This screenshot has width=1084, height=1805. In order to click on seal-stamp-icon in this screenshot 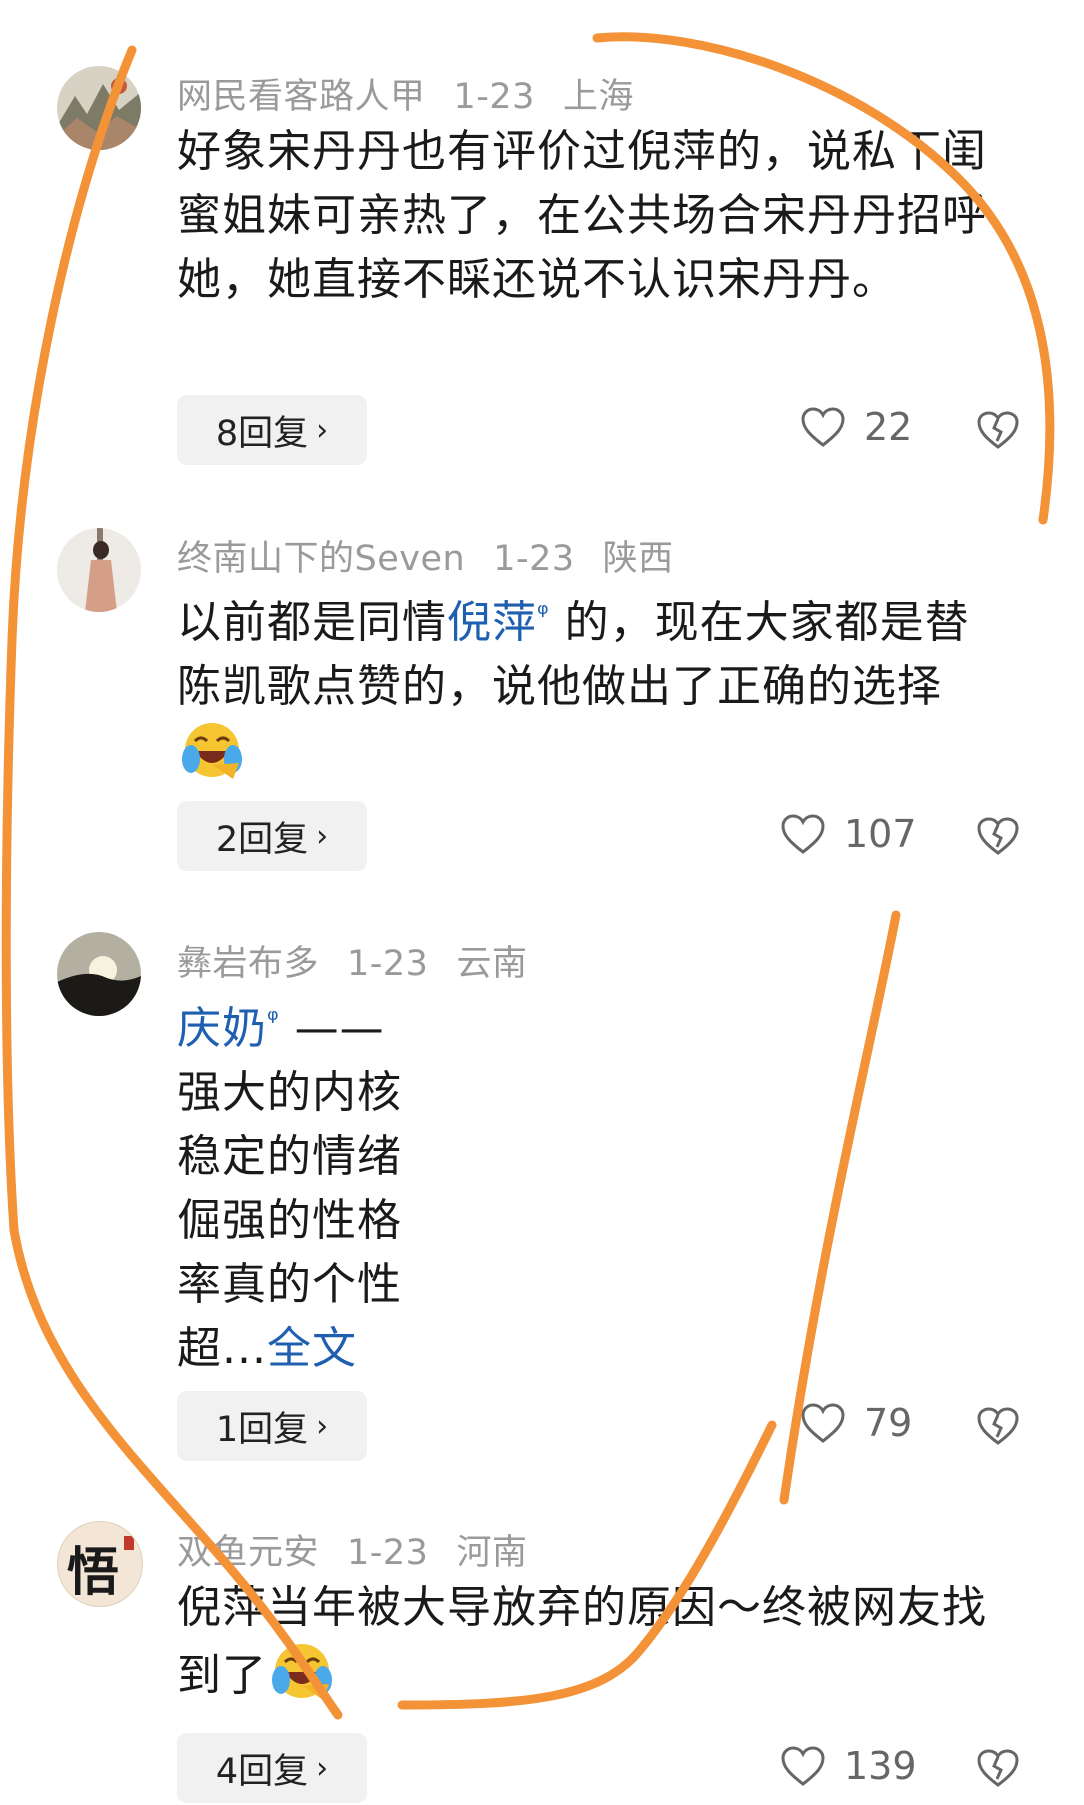, I will do `click(129, 1543)`.